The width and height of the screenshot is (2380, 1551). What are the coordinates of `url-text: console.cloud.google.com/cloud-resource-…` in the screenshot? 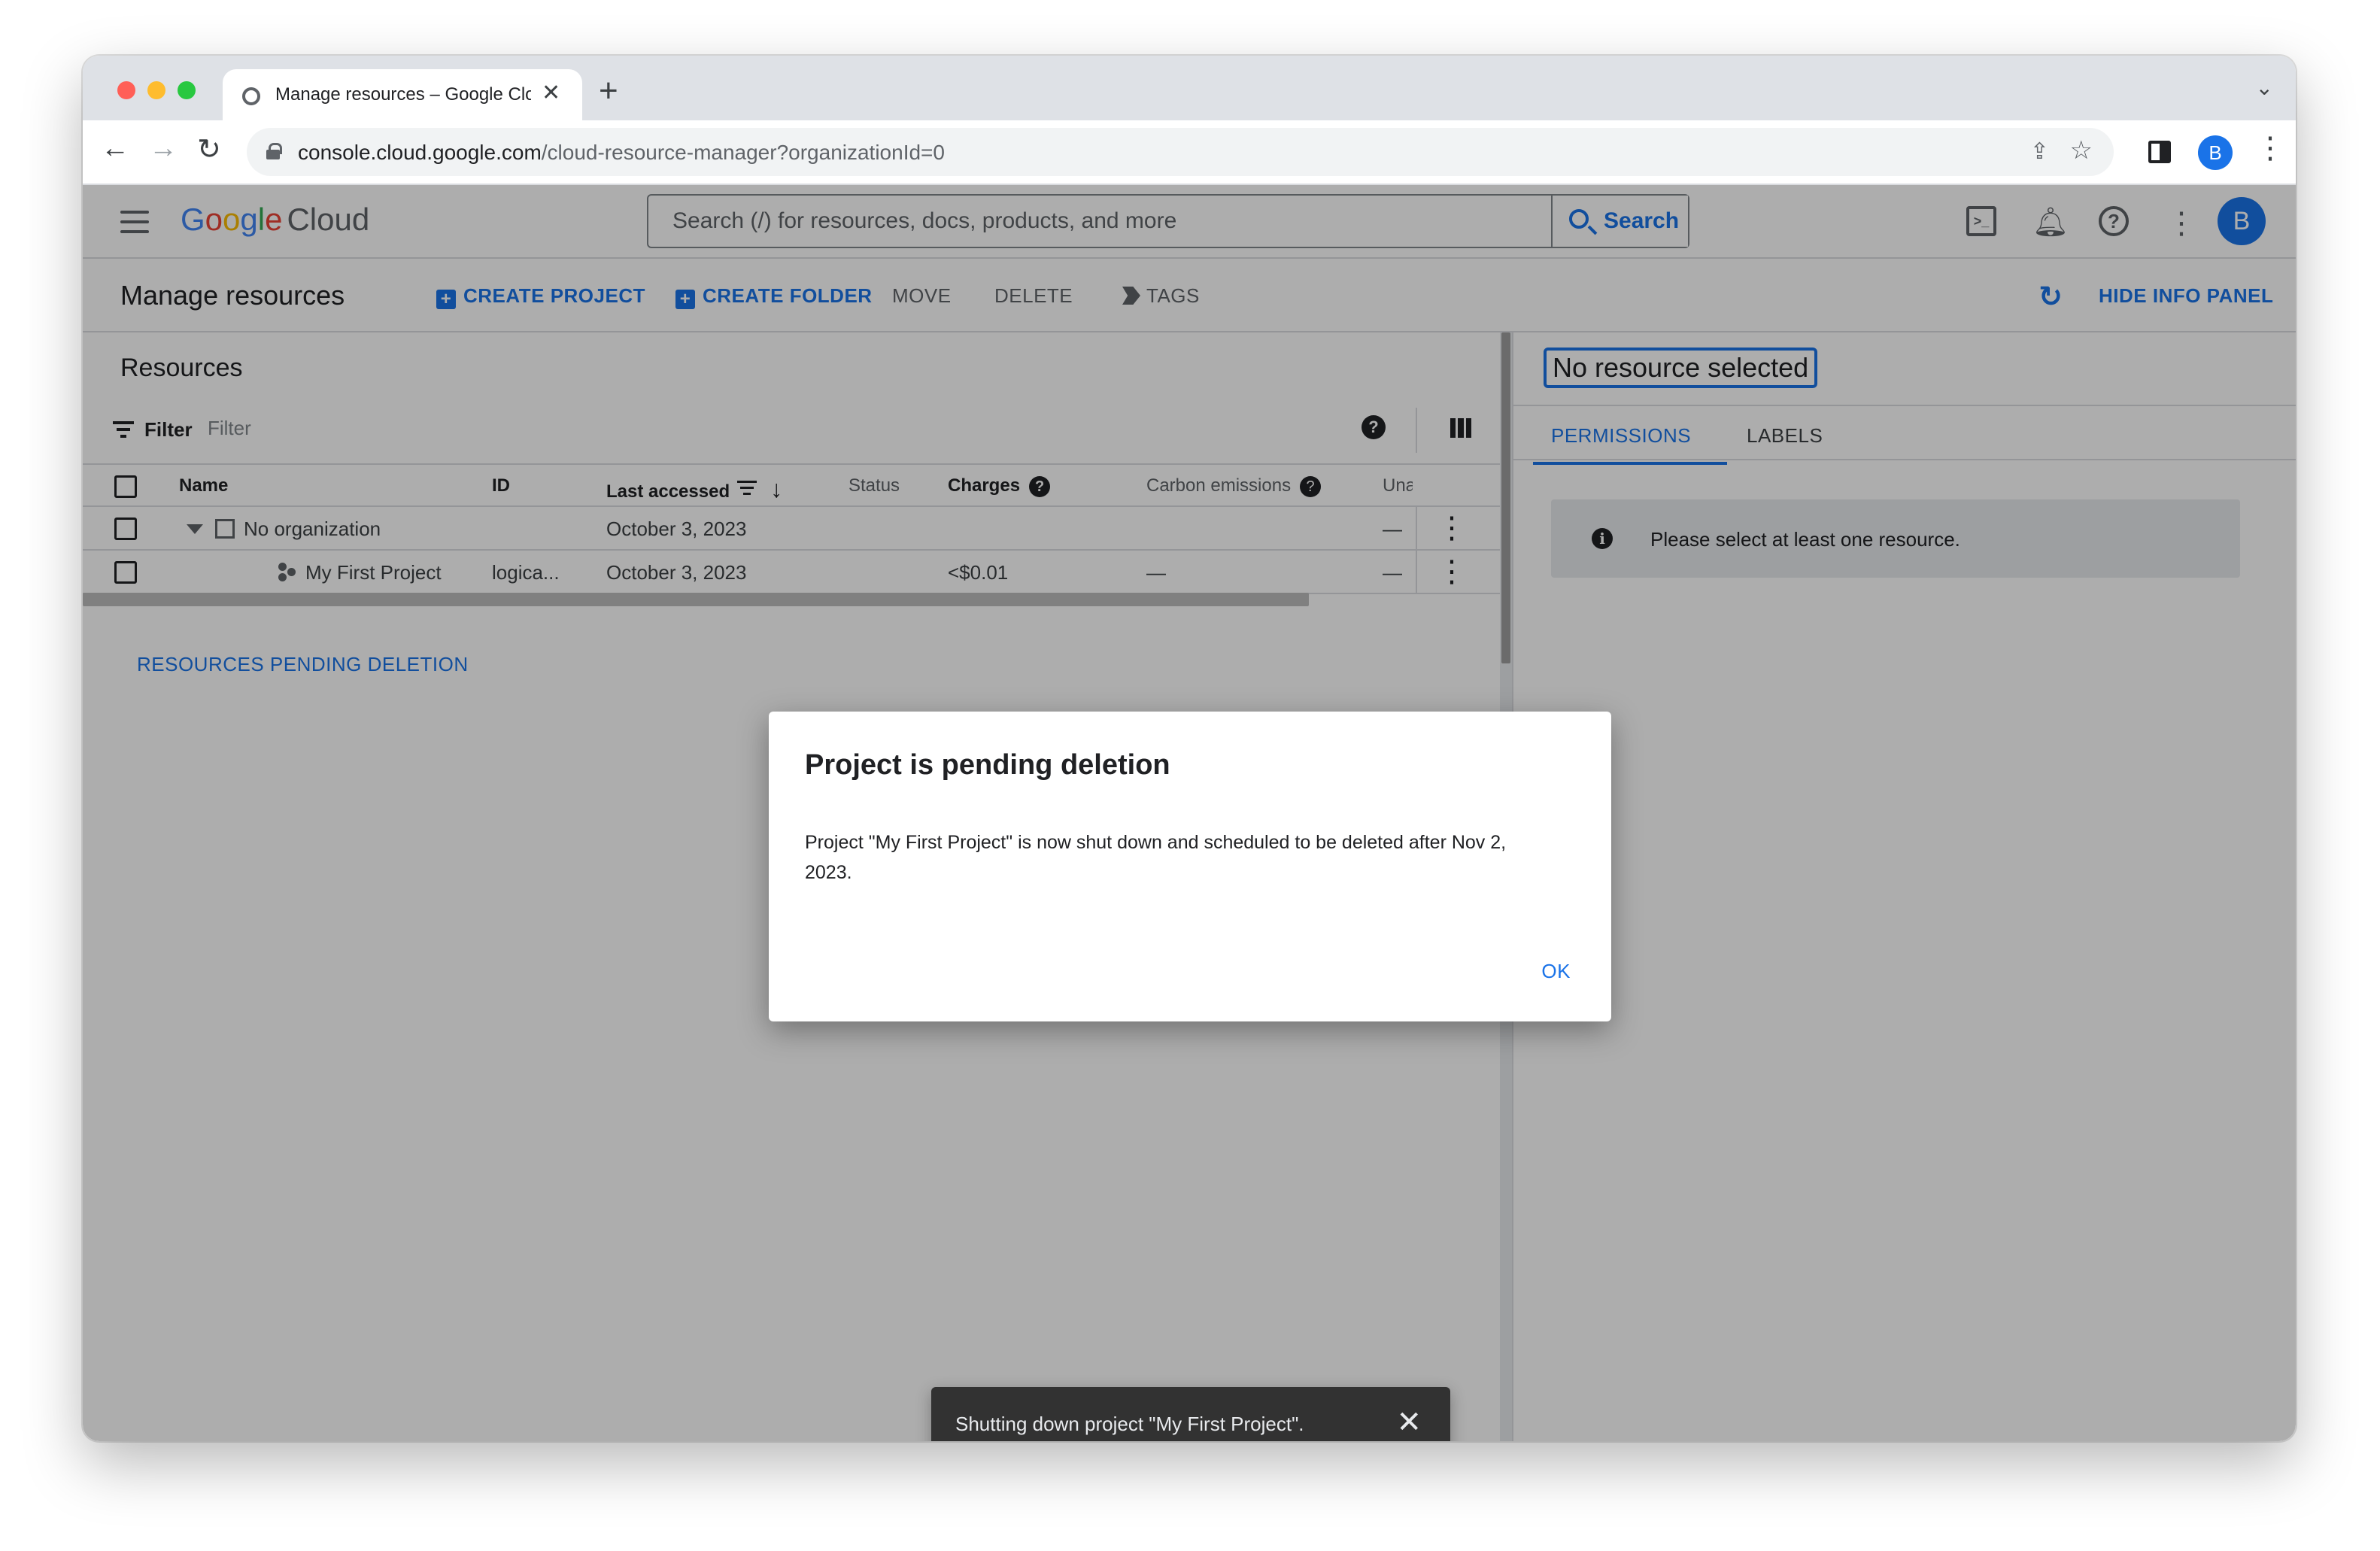 It's located at (621, 153).